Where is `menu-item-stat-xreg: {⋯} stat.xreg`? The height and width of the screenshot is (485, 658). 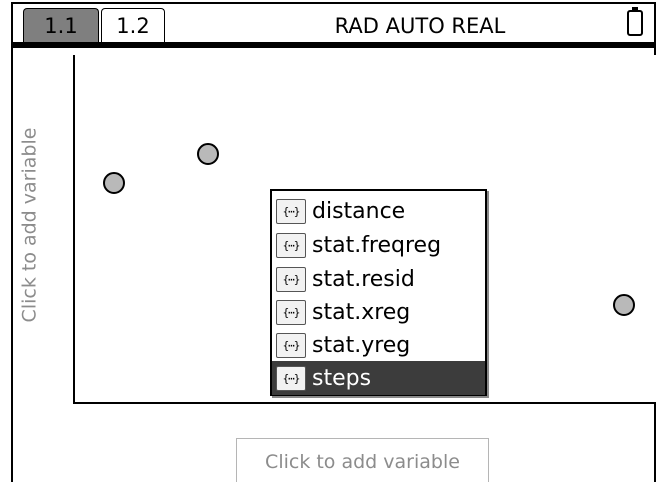
menu-item-stat-xreg: {⋯} stat.xreg is located at coordinates (378, 312).